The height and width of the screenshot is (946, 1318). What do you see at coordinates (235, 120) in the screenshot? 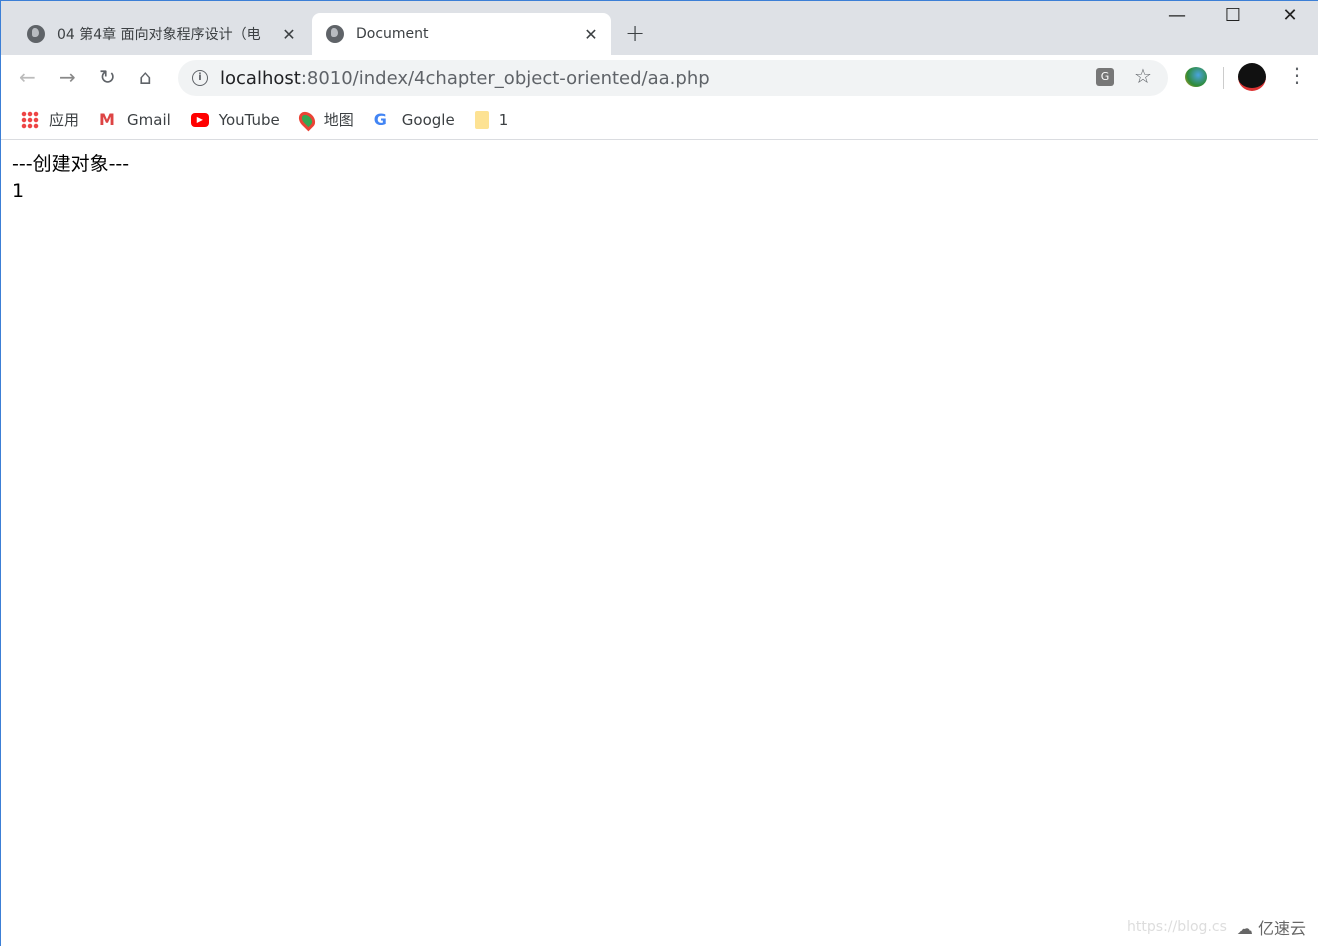
I see `bookmark-youtube: ▶ YouTube` at bounding box center [235, 120].